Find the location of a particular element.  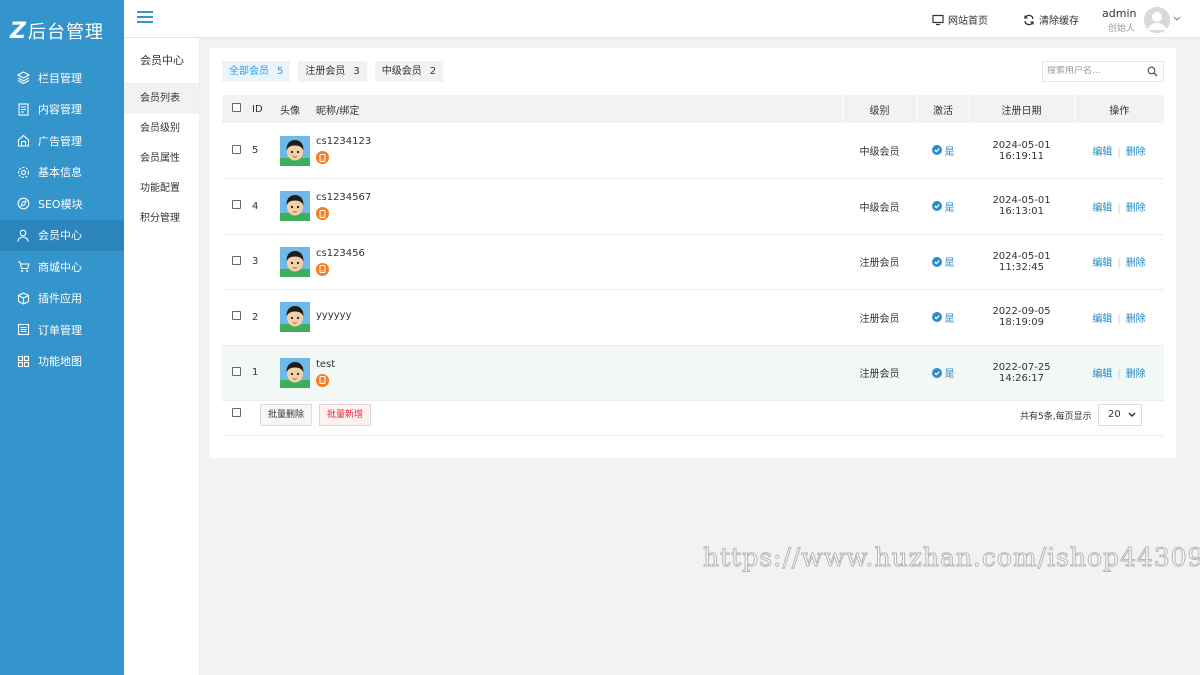

submenu-item-3: 功能配置 is located at coordinates (161, 189).